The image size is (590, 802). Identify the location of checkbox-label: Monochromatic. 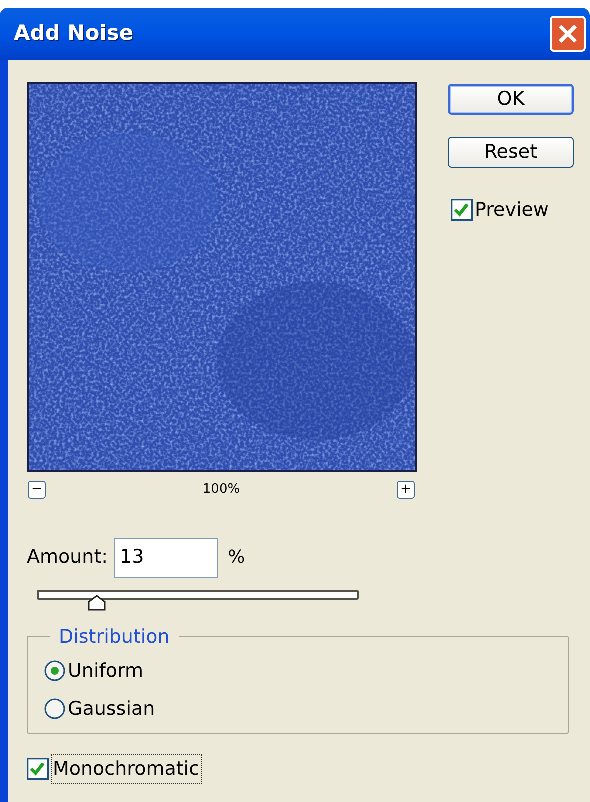
(126, 769).